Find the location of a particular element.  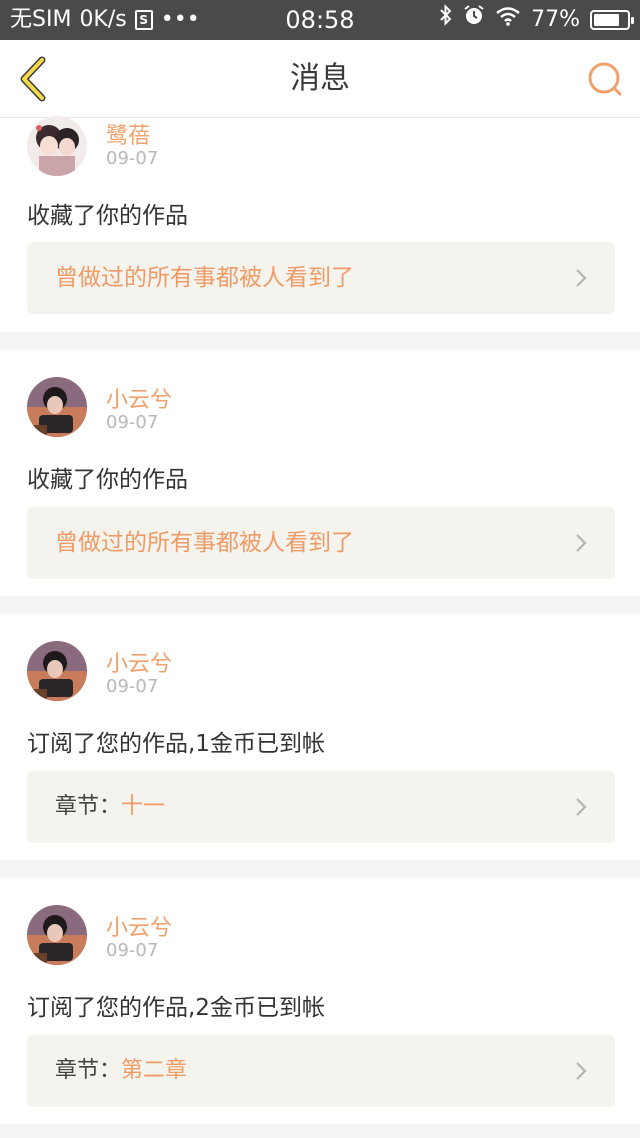

bluetooth-icon is located at coordinates (446, 20).